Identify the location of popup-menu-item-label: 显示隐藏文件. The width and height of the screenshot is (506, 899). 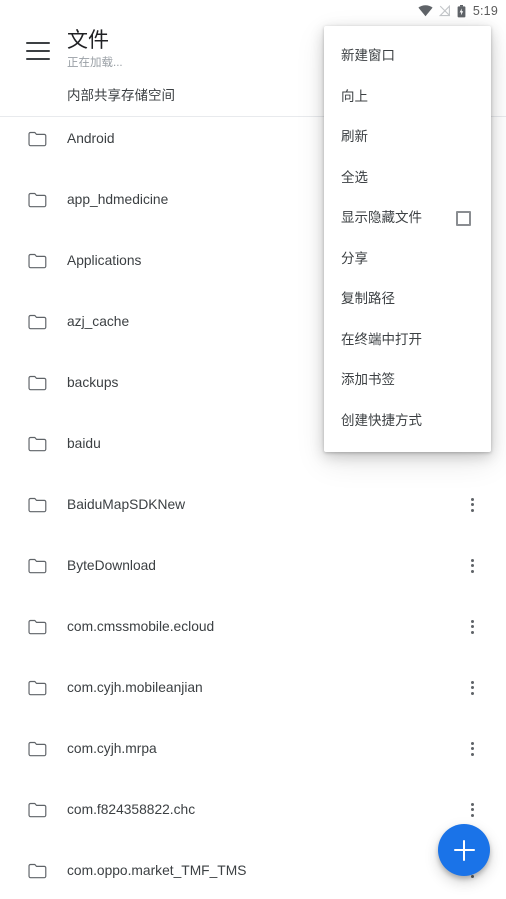
(381, 218).